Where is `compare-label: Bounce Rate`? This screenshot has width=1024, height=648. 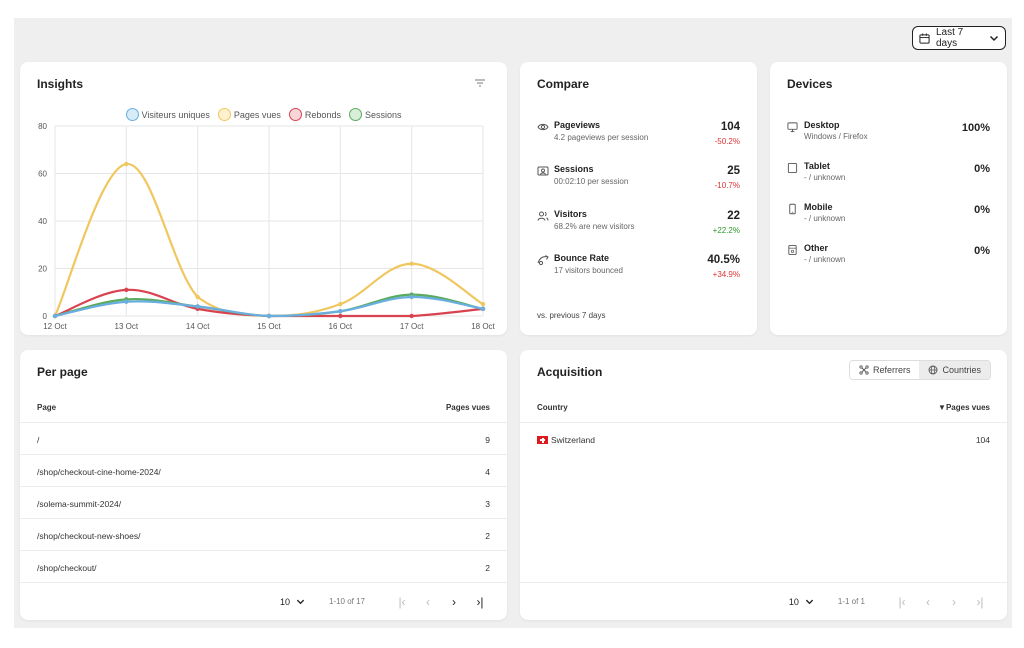
compare-label: Bounce Rate is located at coordinates (582, 258).